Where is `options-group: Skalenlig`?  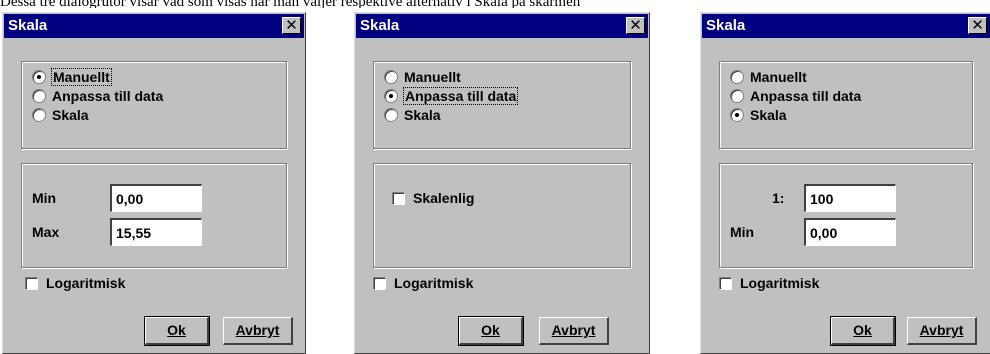
options-group: Skalenlig is located at coordinates (502, 215).